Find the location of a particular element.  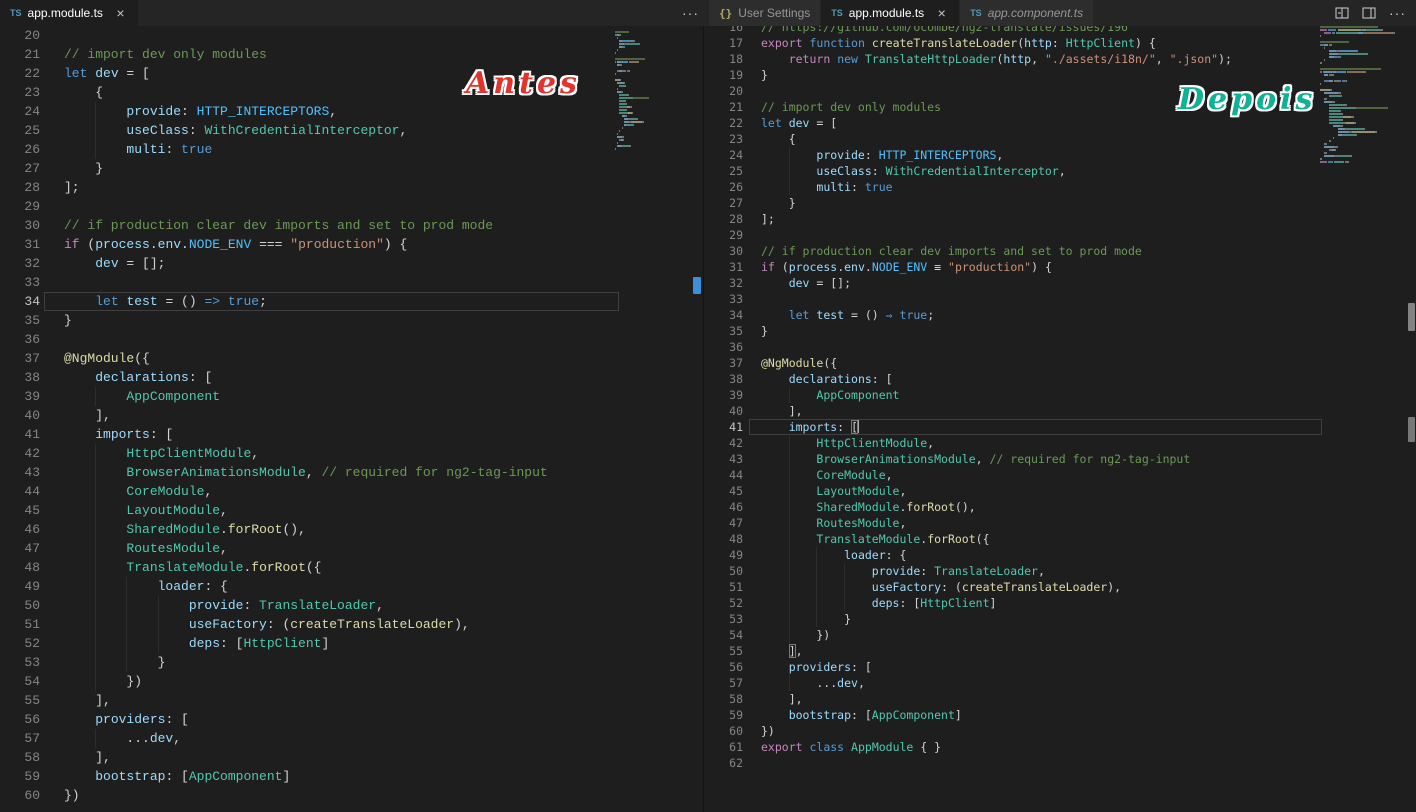

line-number: 52 is located at coordinates (726, 603).